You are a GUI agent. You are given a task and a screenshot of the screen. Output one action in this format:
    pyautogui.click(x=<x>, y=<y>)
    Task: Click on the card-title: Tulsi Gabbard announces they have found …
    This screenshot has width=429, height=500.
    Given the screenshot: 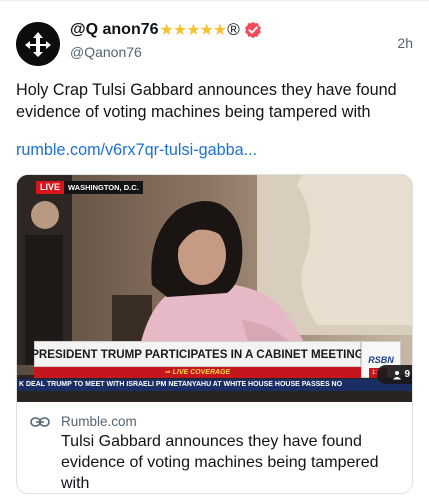 What is the action you would take?
    pyautogui.click(x=220, y=462)
    